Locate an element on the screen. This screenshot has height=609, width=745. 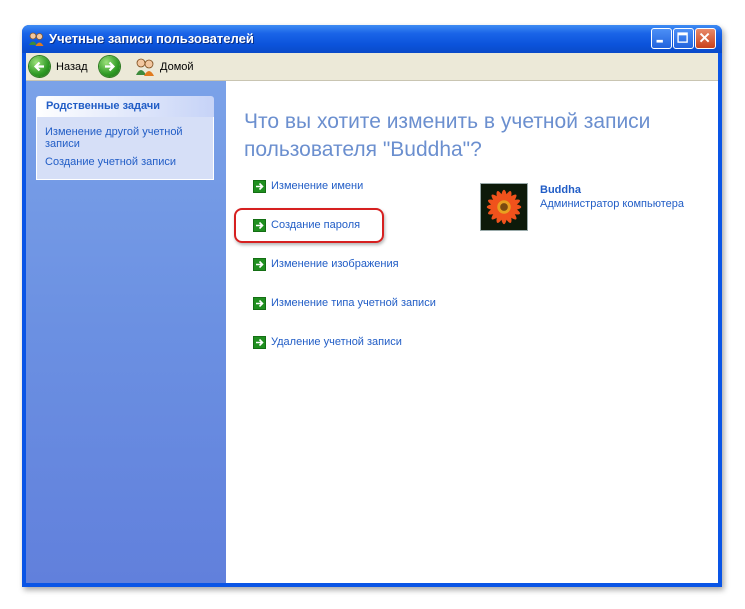
user-name: Buddha is located at coordinates (560, 190).